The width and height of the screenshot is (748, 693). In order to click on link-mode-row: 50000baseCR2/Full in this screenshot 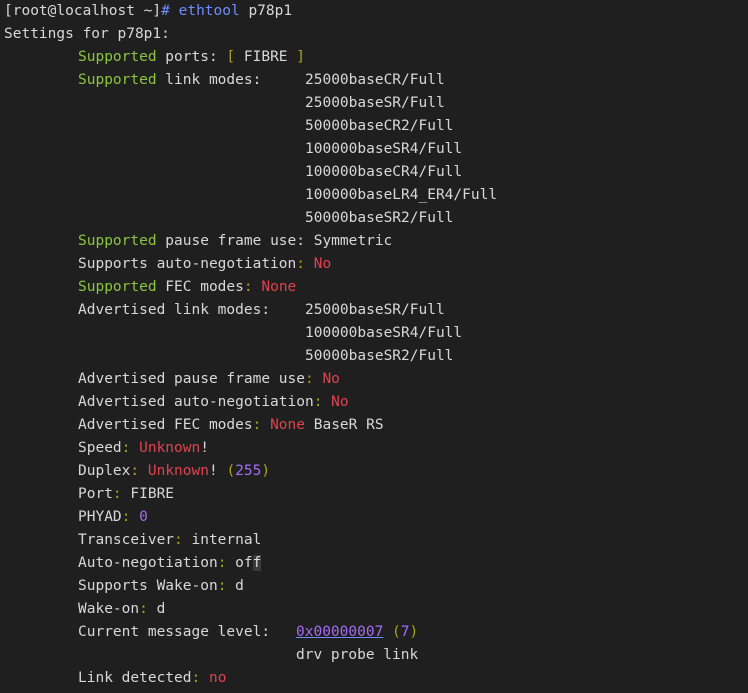, I will do `click(376, 126)`.